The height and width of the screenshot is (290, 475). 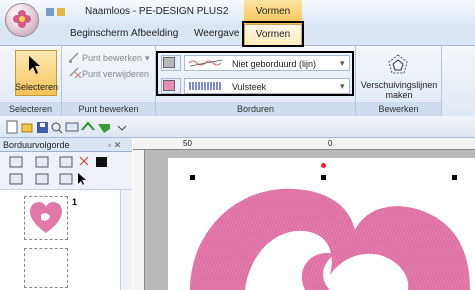 I want to click on edit-point-button: Punt bewerken, so click(x=112, y=58).